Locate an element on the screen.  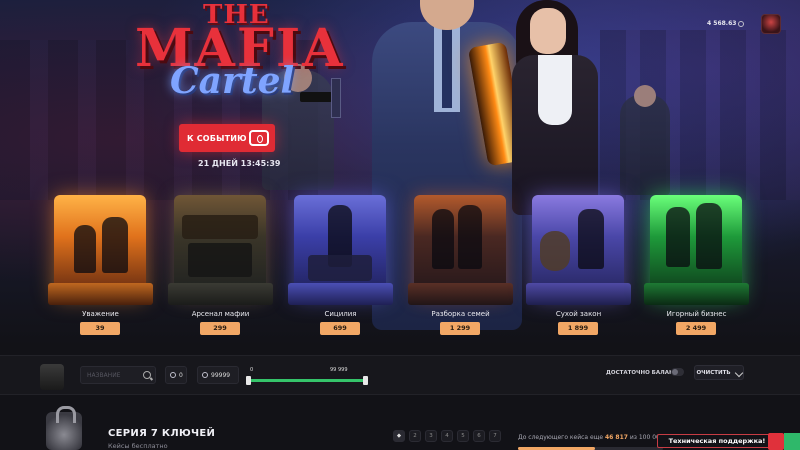
case-name: Арсенал мафии is located at coordinates (220, 314).